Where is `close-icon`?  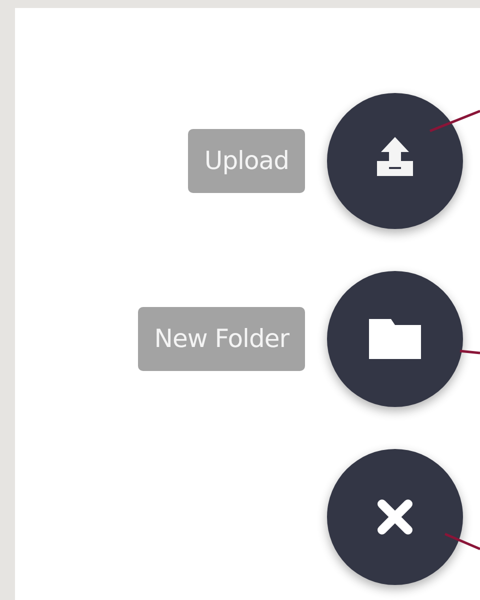
close-icon is located at coordinates (395, 517).